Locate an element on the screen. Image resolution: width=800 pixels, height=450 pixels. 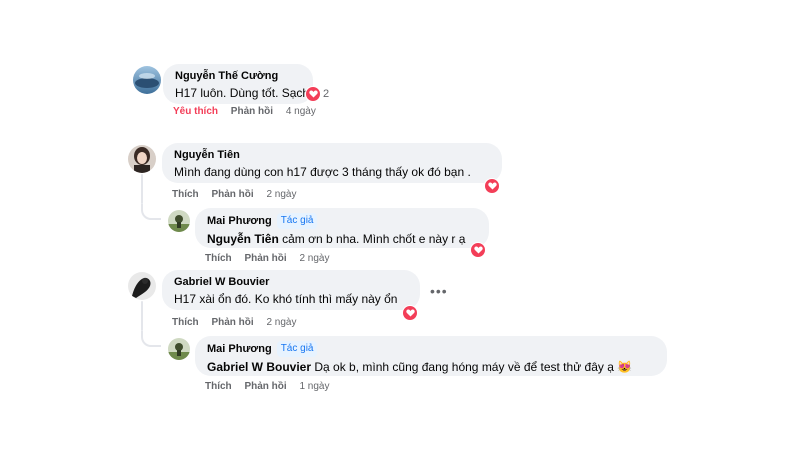
more-options-icon: ••• is located at coordinates (439, 291).